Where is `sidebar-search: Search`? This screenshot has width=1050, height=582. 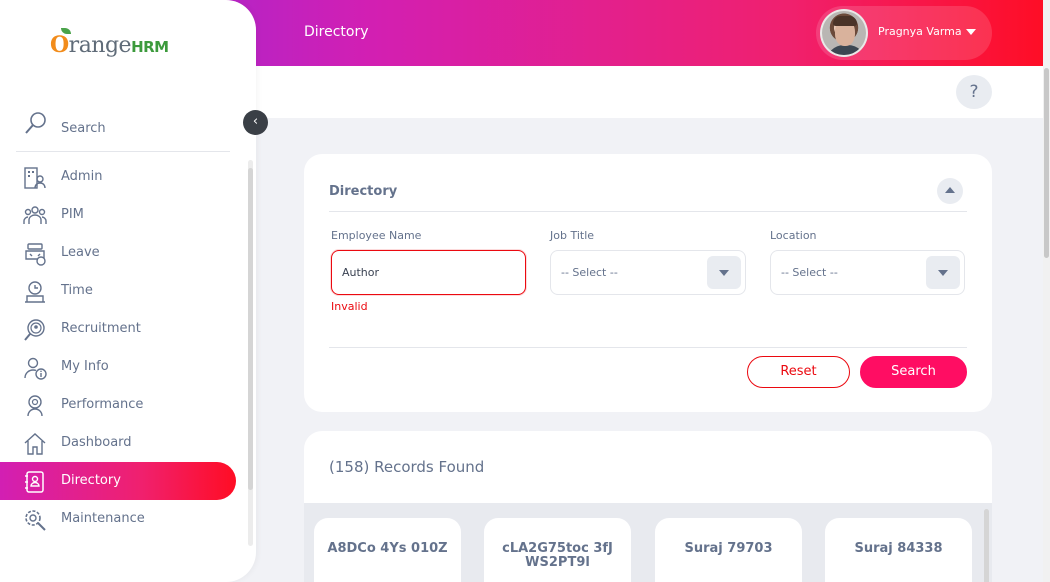
sidebar-search: Search is located at coordinates (123, 129).